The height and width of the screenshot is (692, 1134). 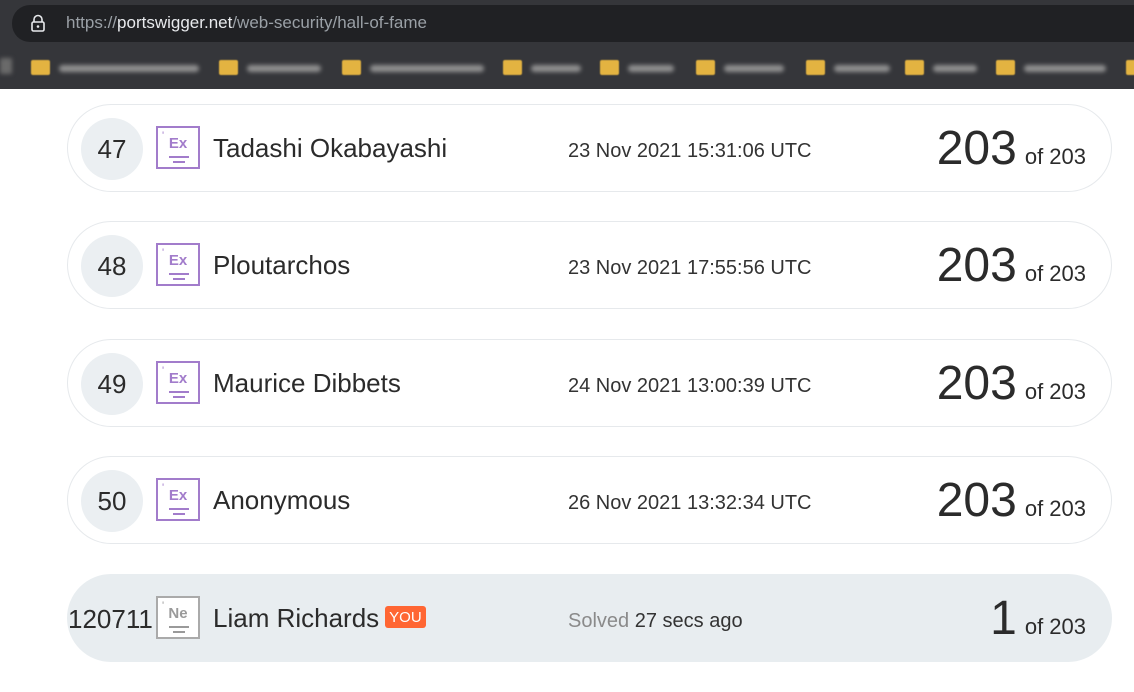 I want to click on completion-time: 23 Nov 2021 15:31:06 UTC, so click(x=690, y=151).